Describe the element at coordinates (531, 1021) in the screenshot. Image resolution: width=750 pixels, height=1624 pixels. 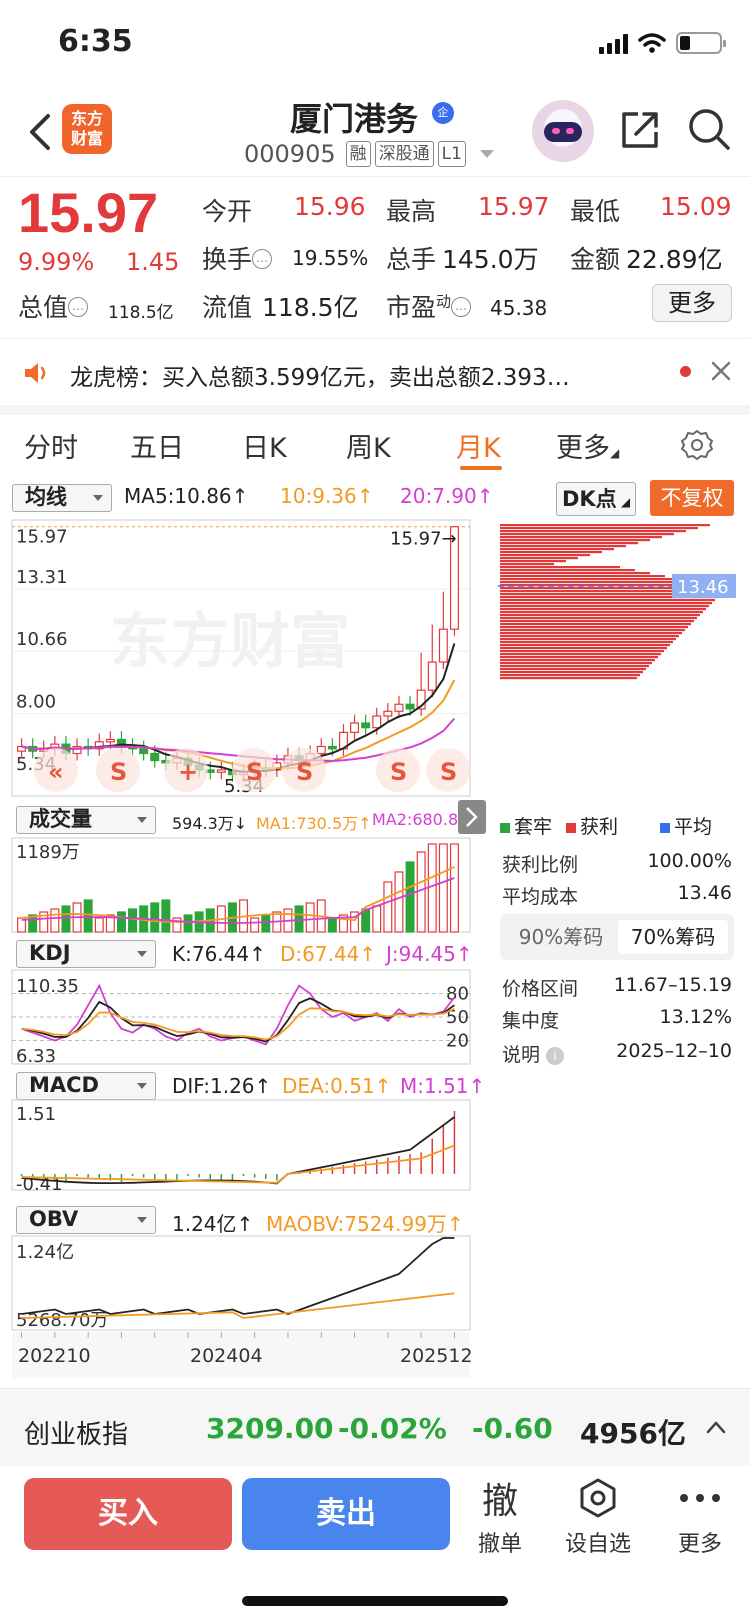
I see `concentration-label: 集中度` at that location.